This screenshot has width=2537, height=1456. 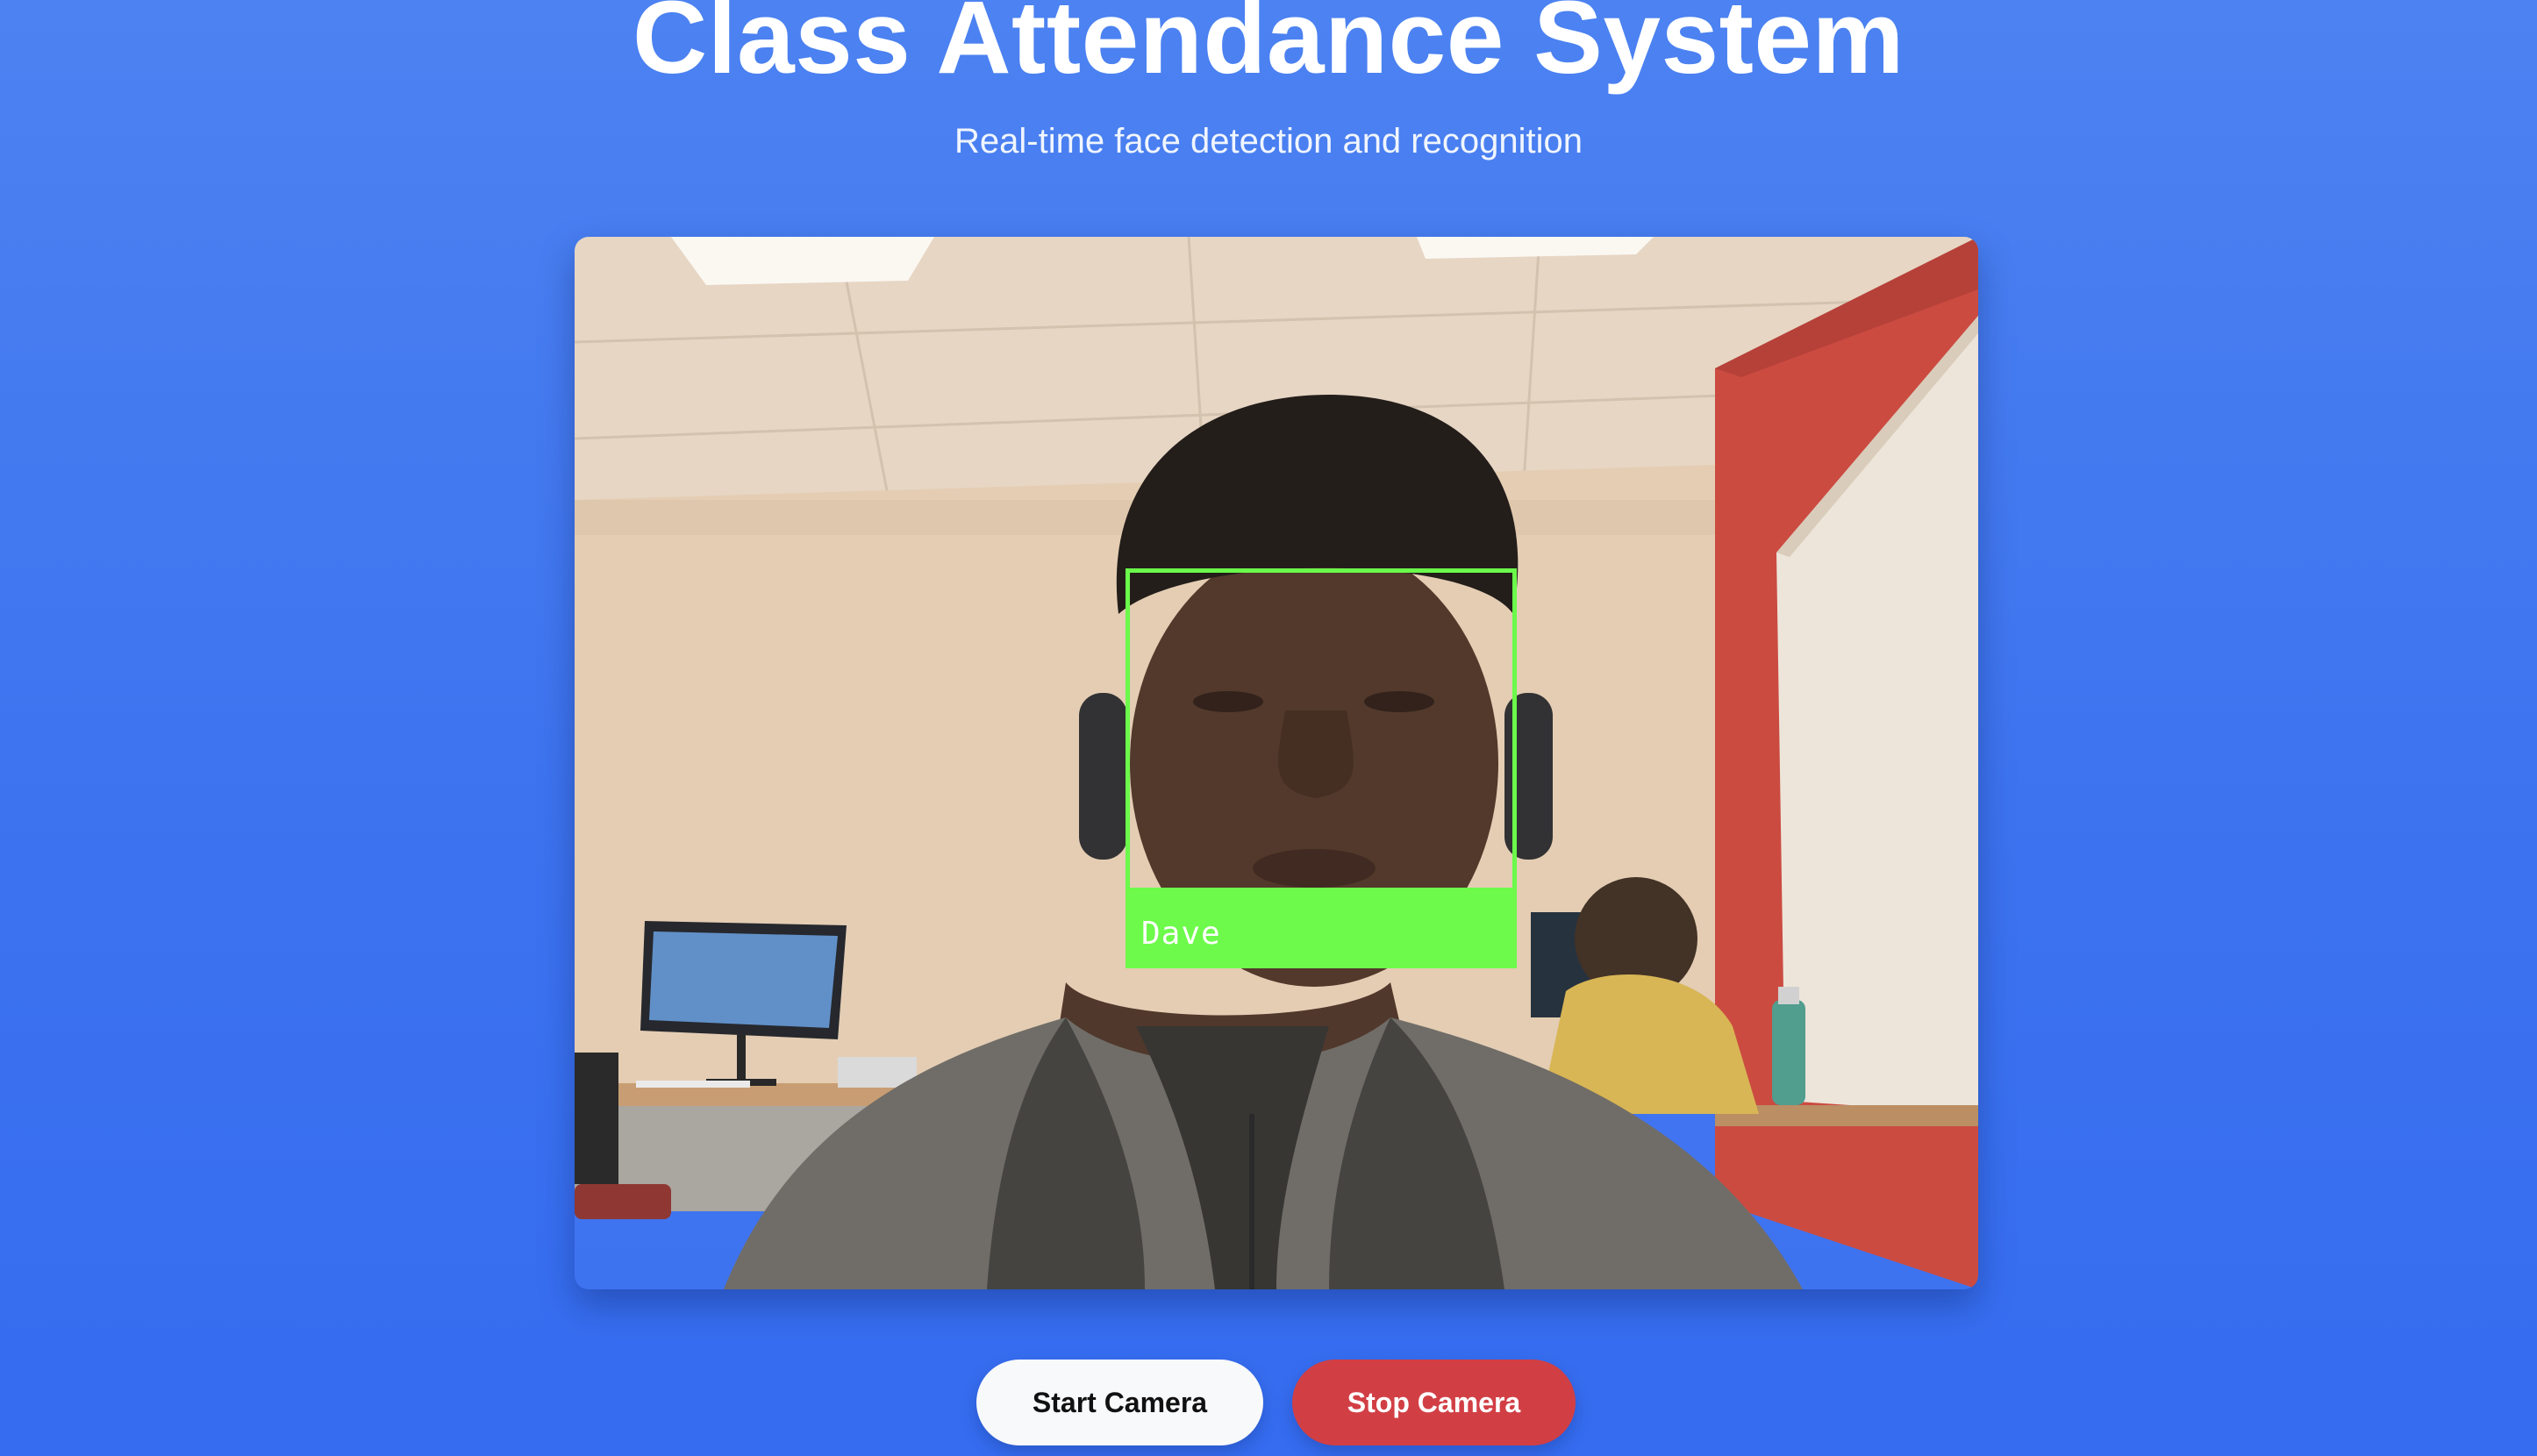 What do you see at coordinates (1119, 1402) in the screenshot?
I see `start-camera-button: Start Camera` at bounding box center [1119, 1402].